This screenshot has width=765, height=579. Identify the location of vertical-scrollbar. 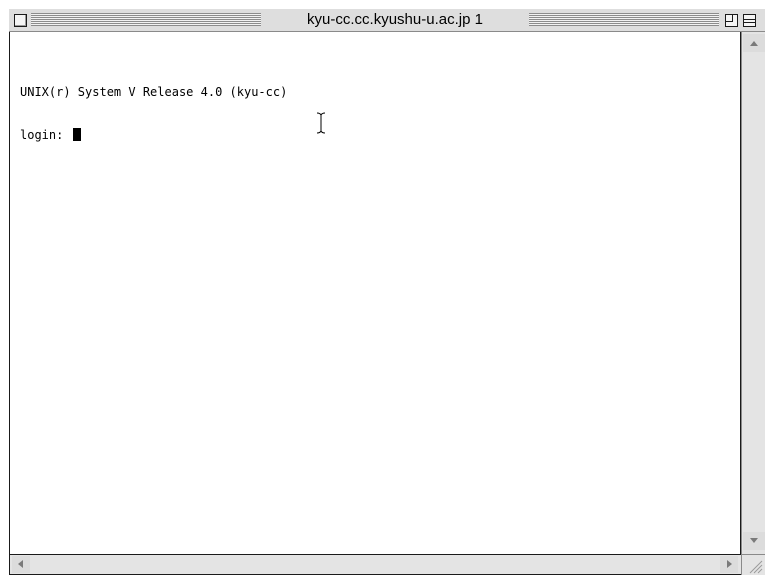
(753, 293).